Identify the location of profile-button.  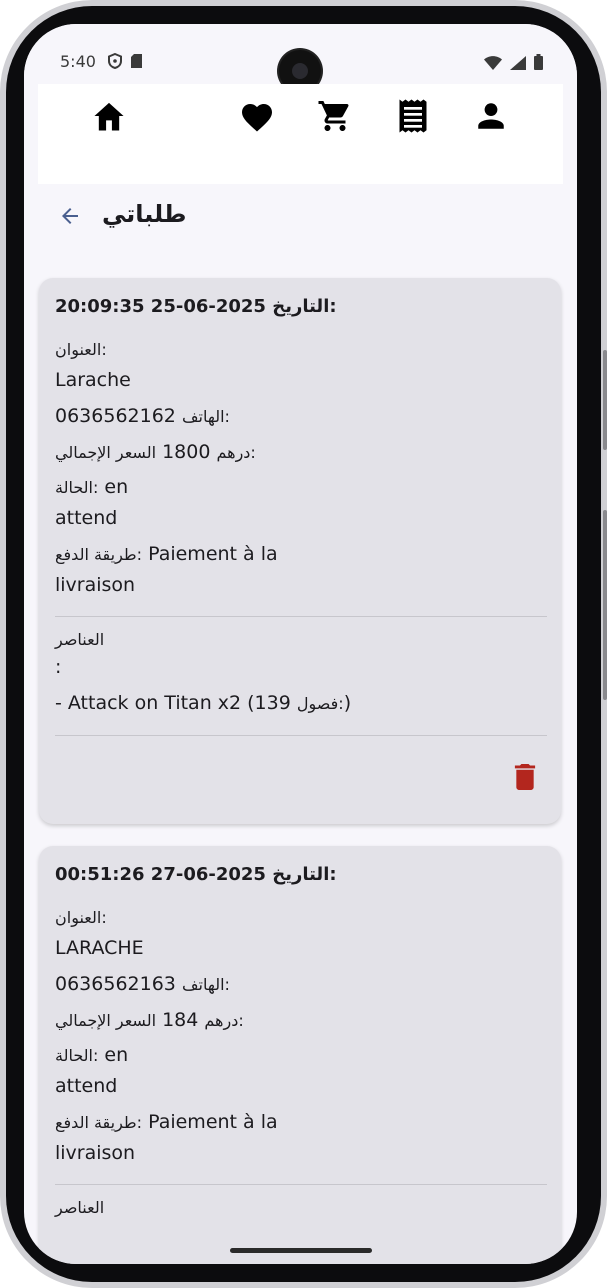
(491, 116).